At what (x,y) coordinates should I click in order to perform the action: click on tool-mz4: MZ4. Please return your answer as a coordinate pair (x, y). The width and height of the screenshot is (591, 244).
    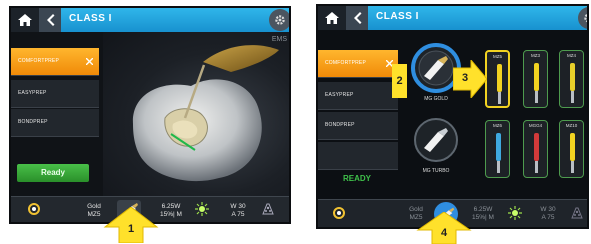
    Looking at the image, I should click on (571, 79).